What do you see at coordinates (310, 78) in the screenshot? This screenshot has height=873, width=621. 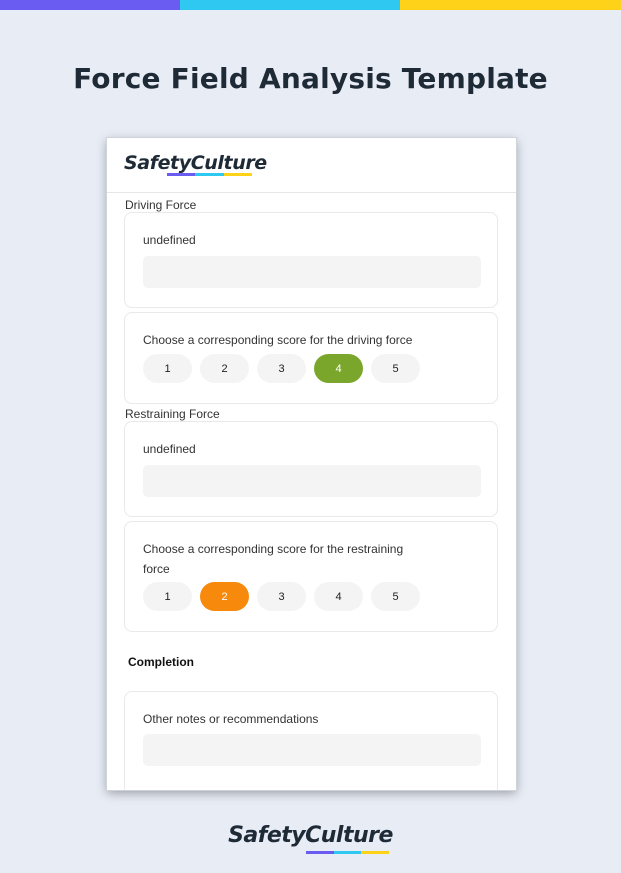 I see `page-title: Force Field Analysis Template` at bounding box center [310, 78].